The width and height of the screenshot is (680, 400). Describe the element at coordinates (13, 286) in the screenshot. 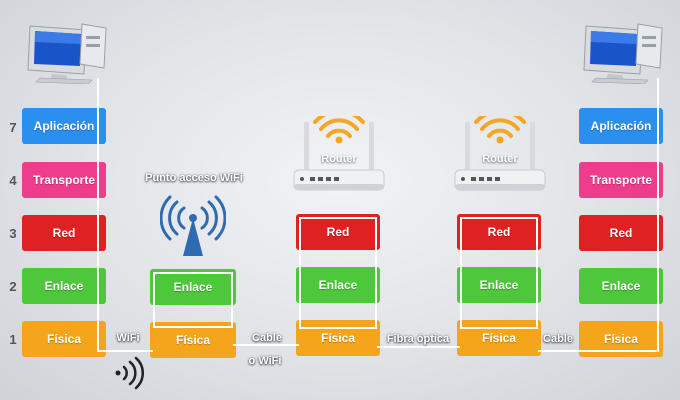

I see `layer-number-2: 2` at that location.